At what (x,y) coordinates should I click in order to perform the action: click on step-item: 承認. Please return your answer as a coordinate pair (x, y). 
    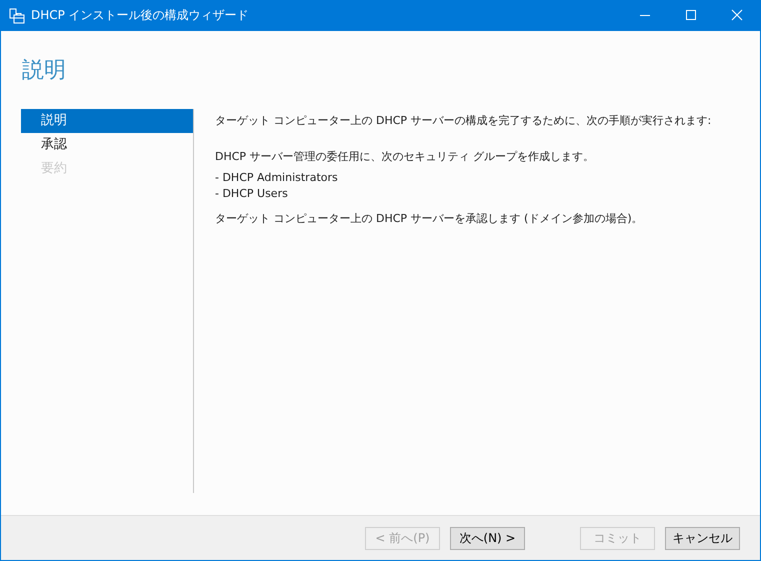
    Looking at the image, I should click on (107, 145).